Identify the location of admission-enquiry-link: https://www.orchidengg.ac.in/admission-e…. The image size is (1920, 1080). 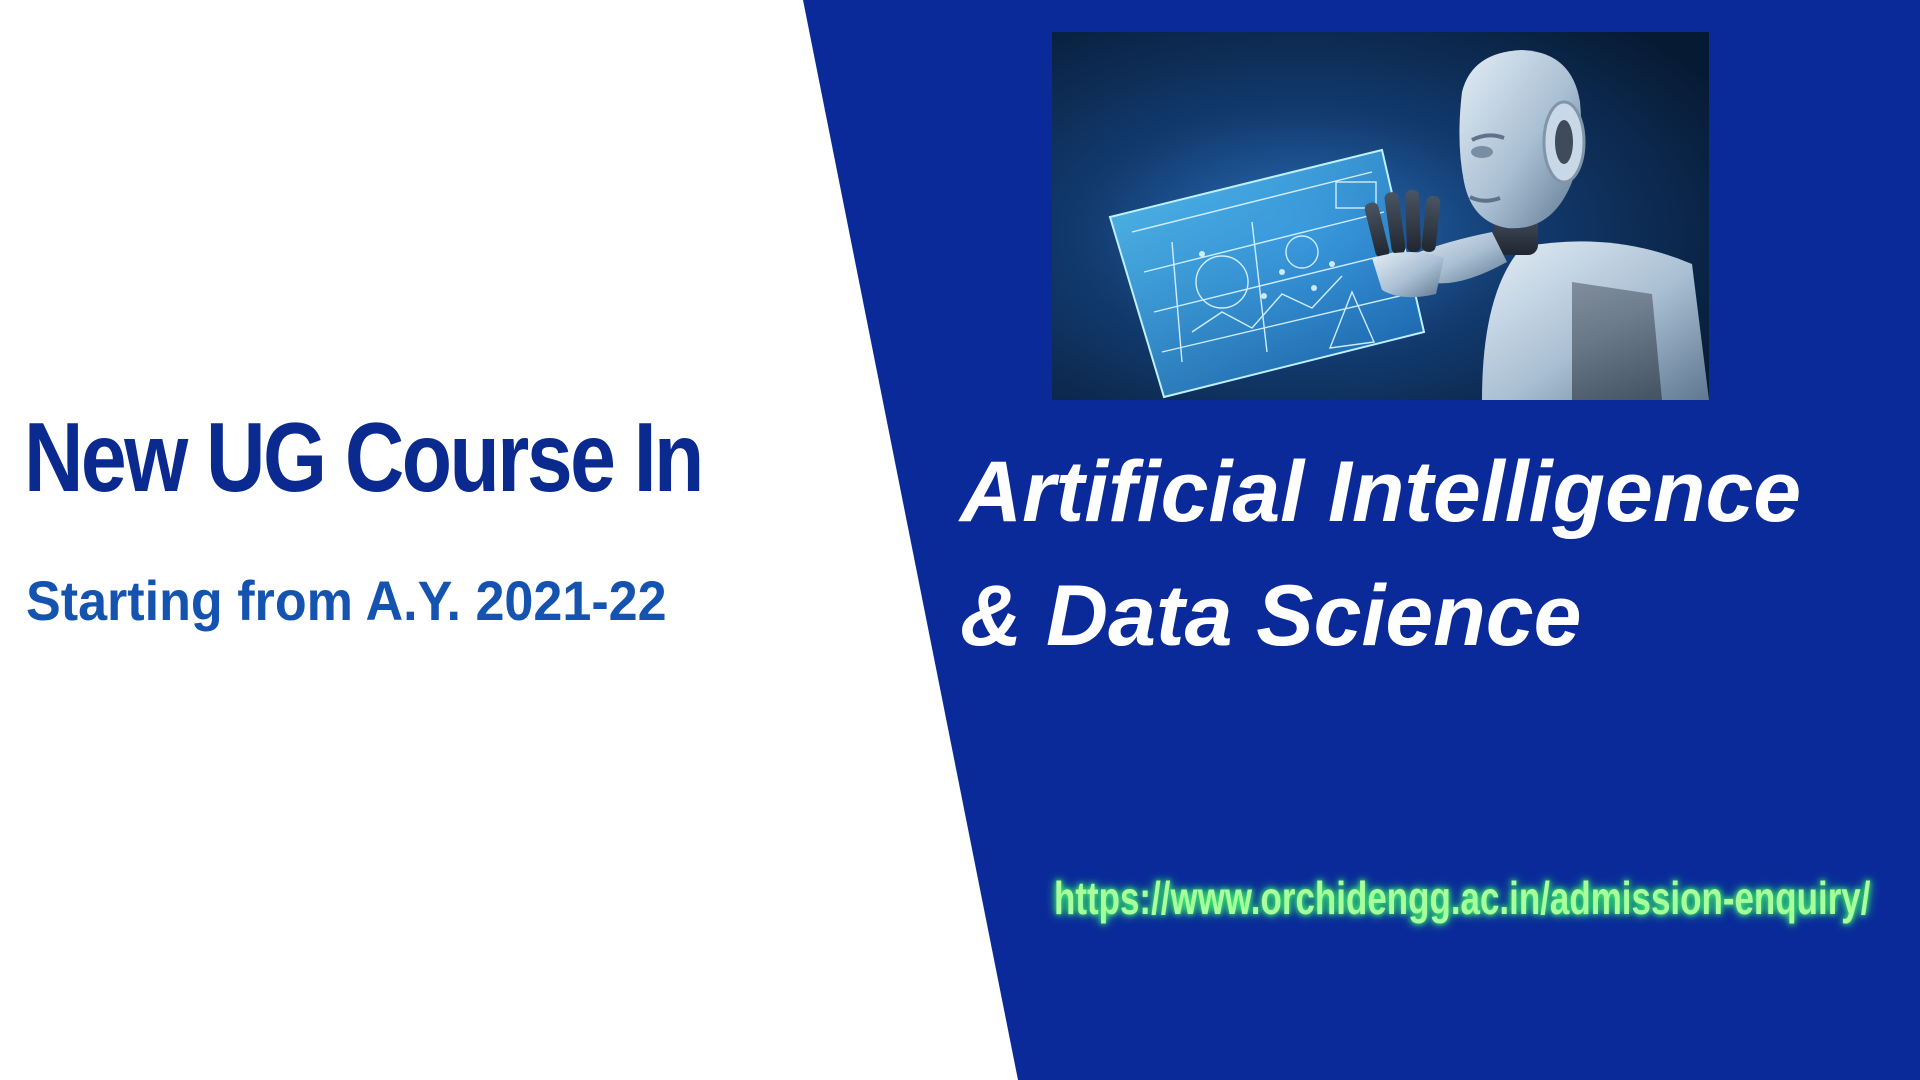
(1462, 898).